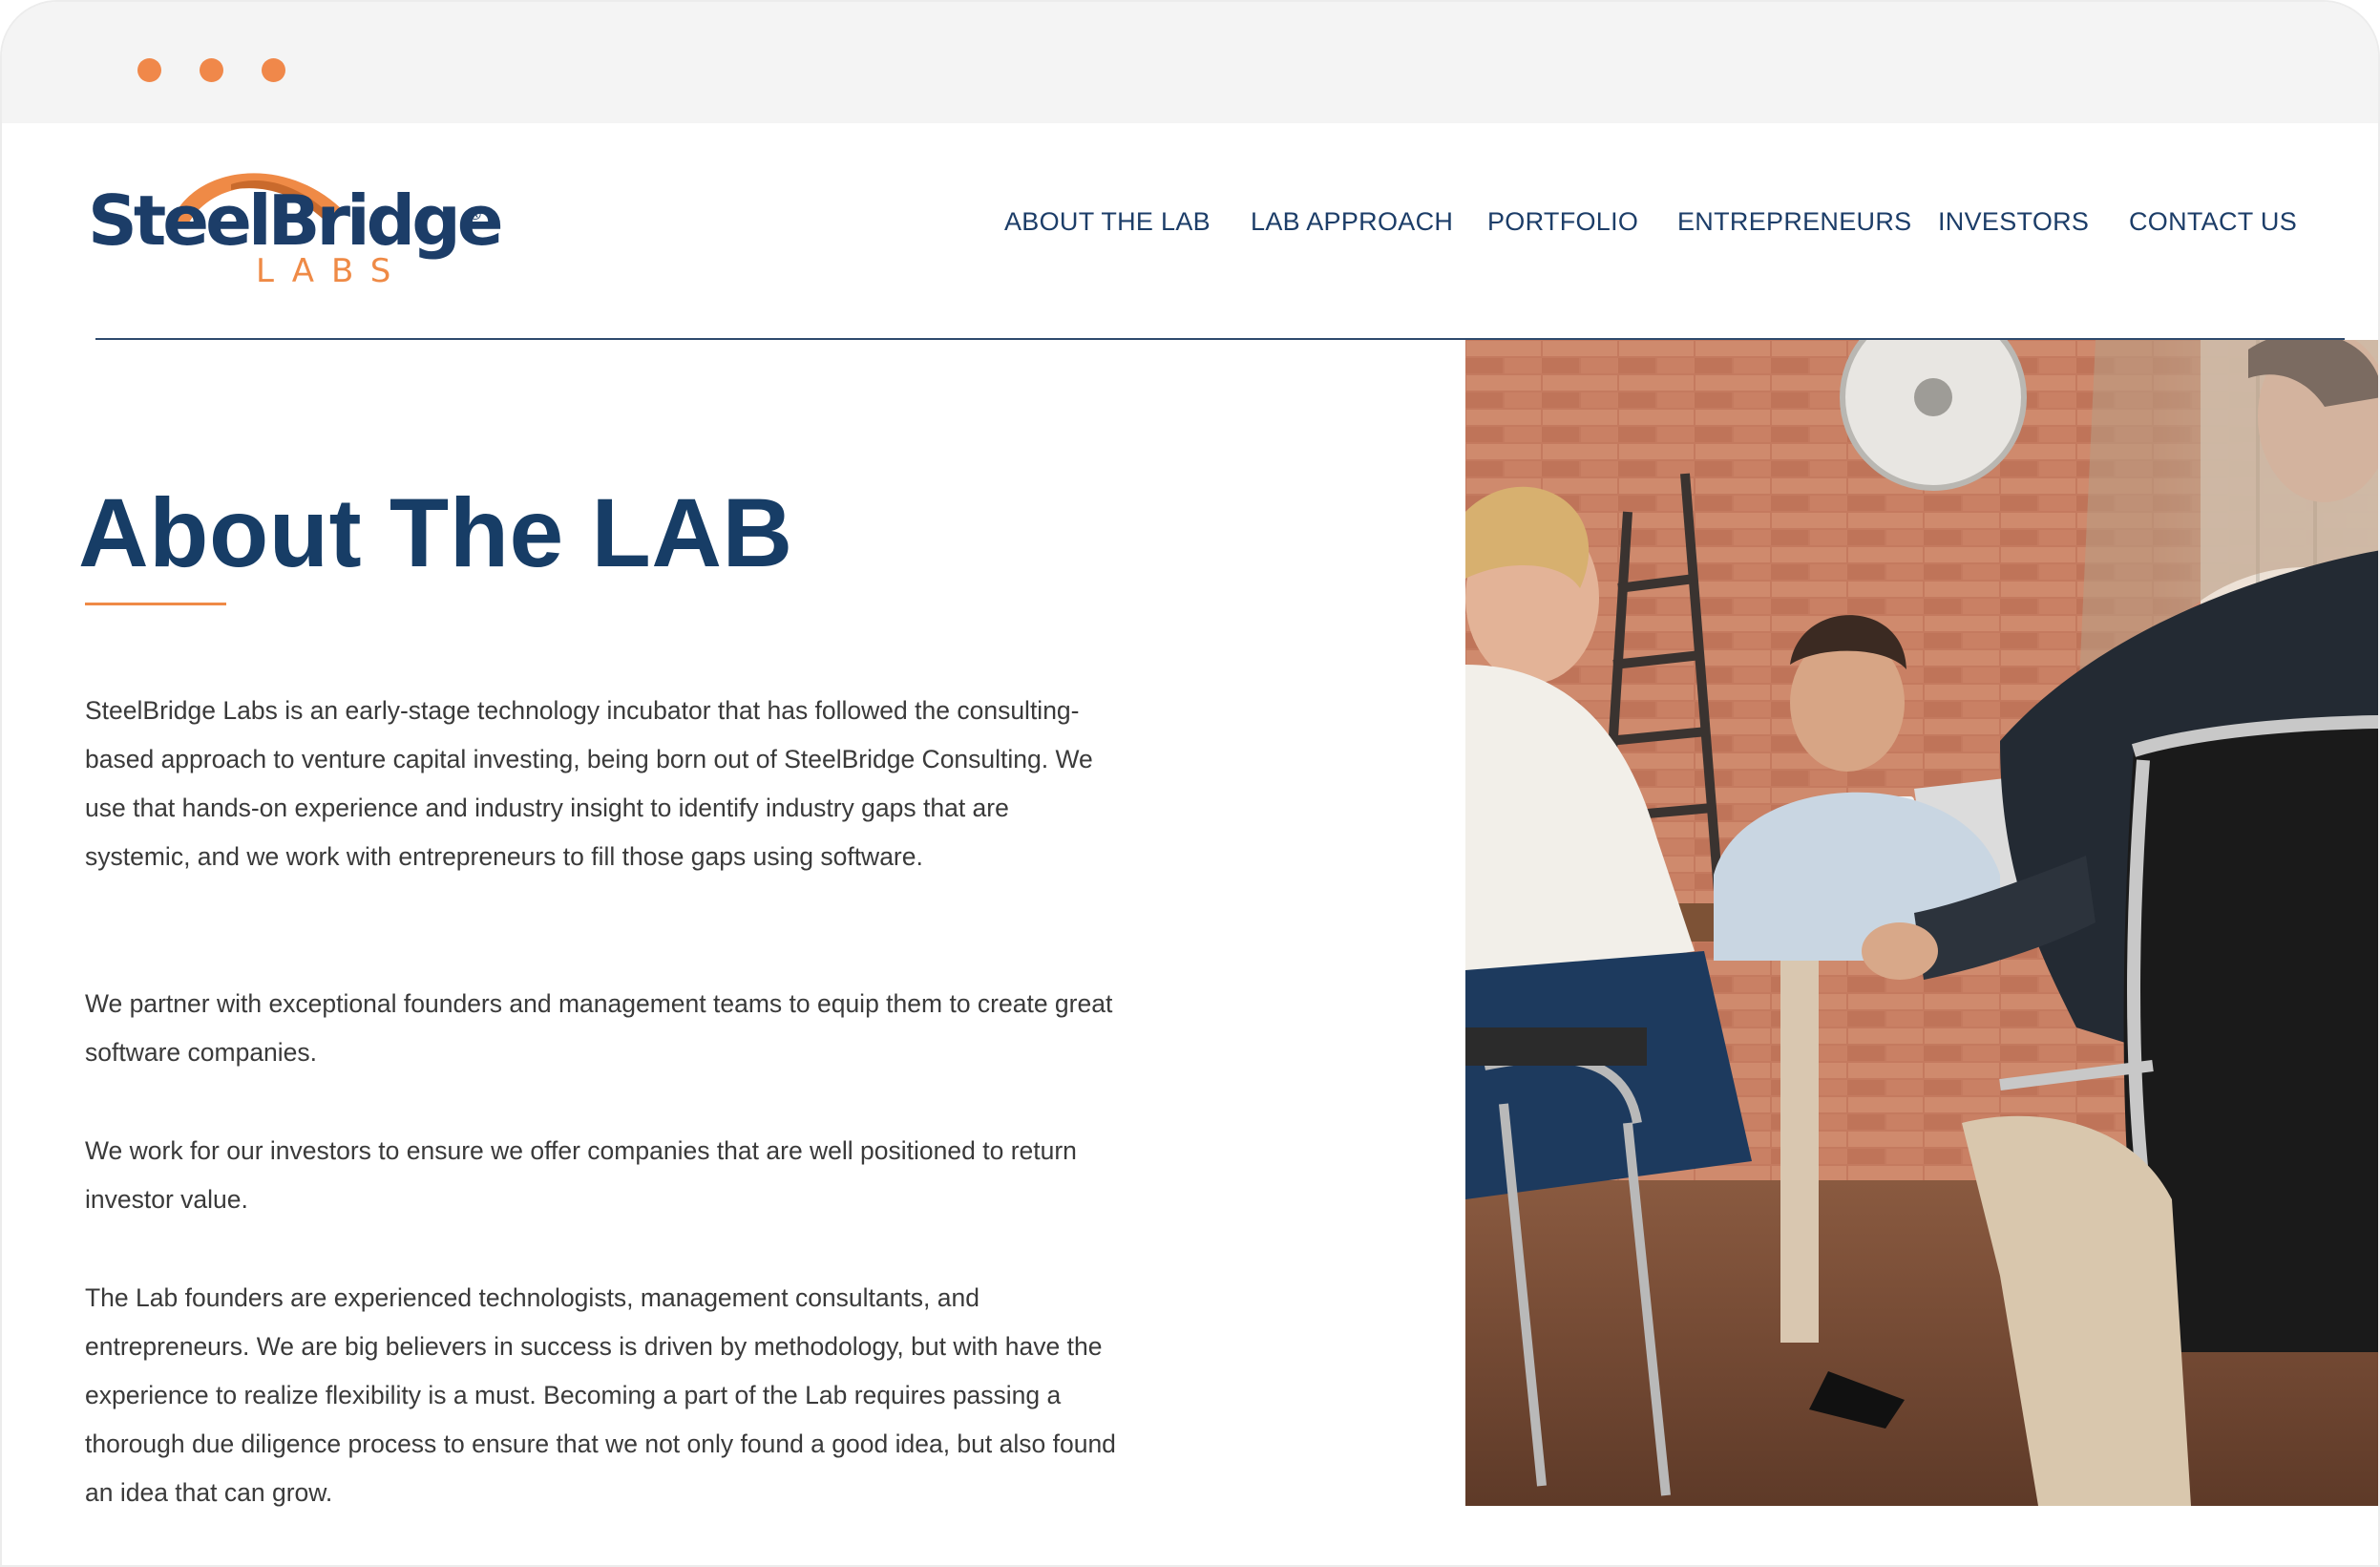 Image resolution: width=2380 pixels, height=1567 pixels. I want to click on nav-item-entrepreneurs: ENTREPRENEURS, so click(1794, 222).